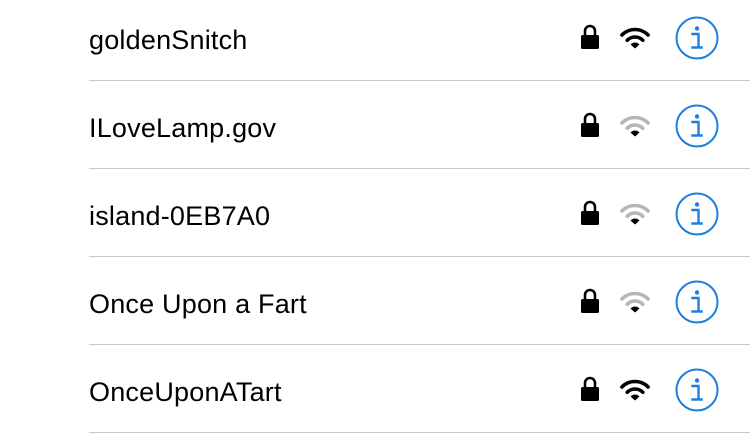 Image resolution: width=750 pixels, height=444 pixels. What do you see at coordinates (198, 304) in the screenshot?
I see `network-name: Once Upon a Fart` at bounding box center [198, 304].